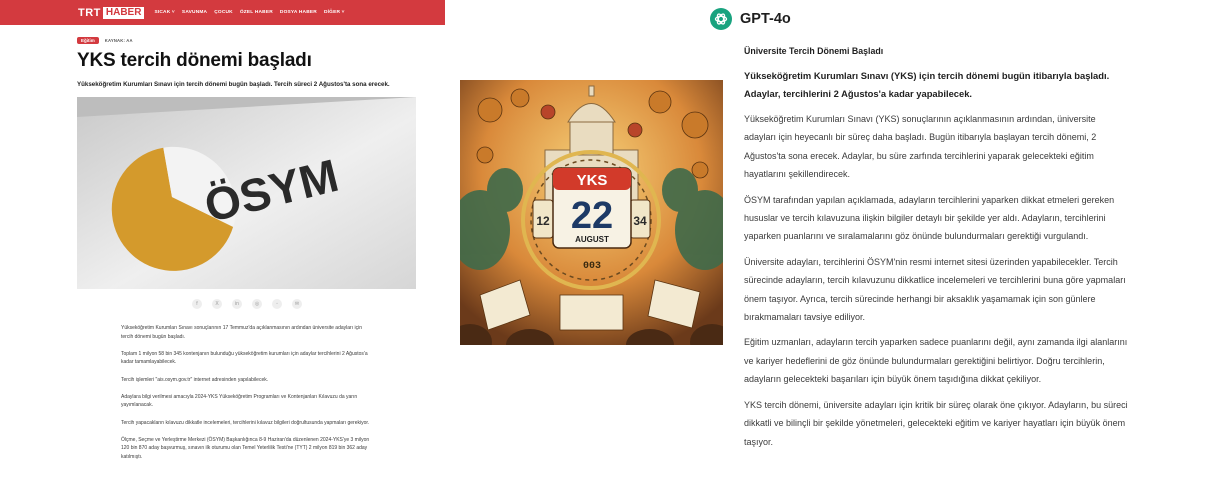 This screenshot has width=1215, height=503. Describe the element at coordinates (194, 60) in the screenshot. I see `article-title: YKS tercih dönemi başladı` at that location.